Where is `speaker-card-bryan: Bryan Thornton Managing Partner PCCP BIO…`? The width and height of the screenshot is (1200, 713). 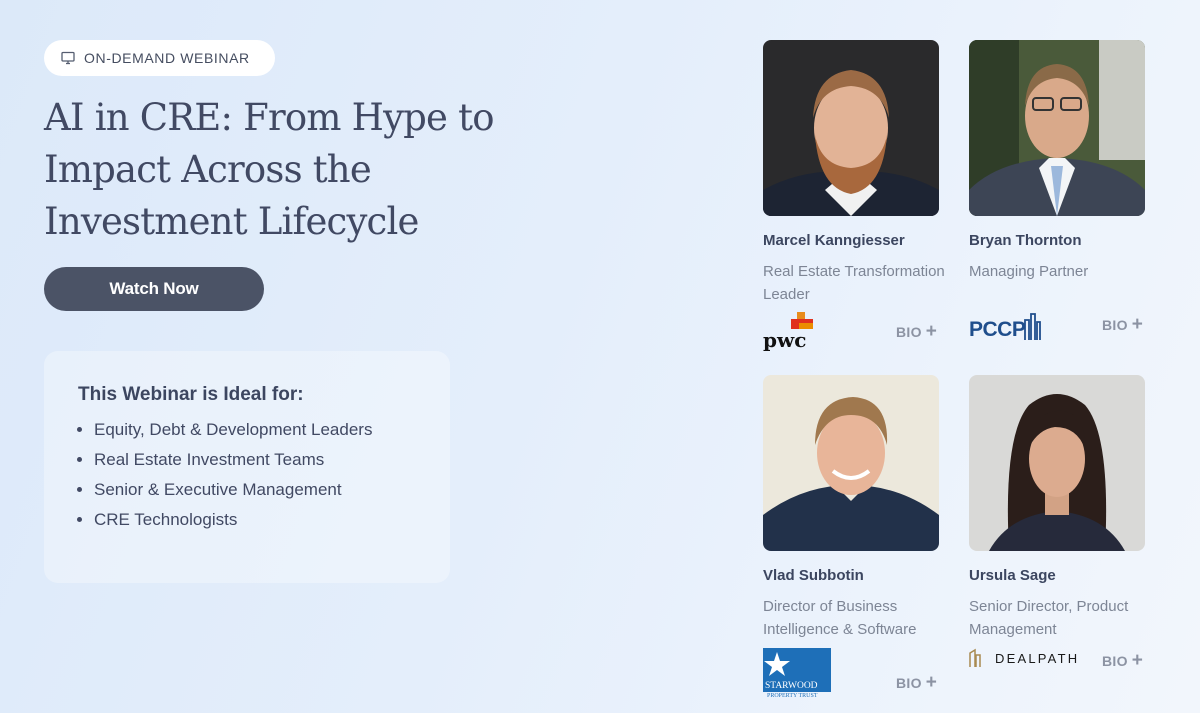 speaker-card-bryan: Bryan Thornton Managing Partner PCCP BIO… is located at coordinates (1064, 200).